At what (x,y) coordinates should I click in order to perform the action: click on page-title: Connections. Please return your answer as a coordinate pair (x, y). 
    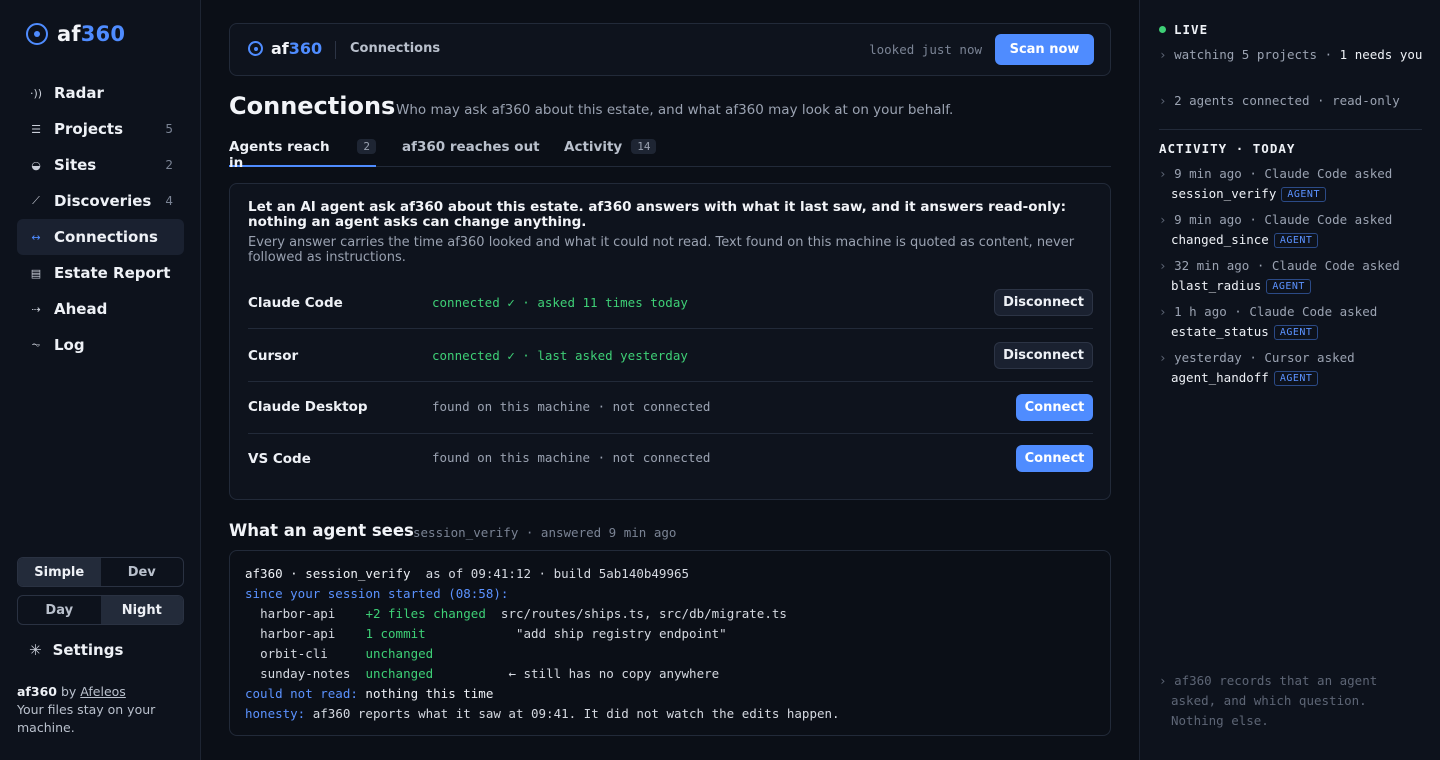
    Looking at the image, I should click on (312, 106).